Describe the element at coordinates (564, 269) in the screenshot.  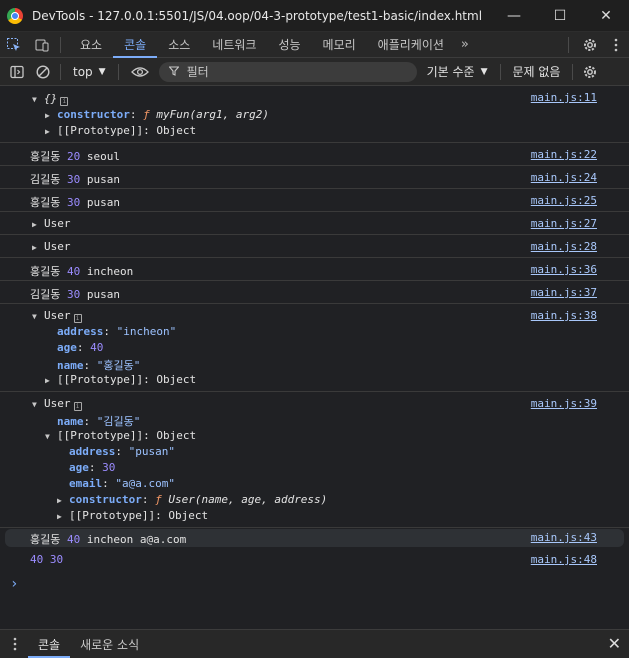
I see `source-link: main.js:36` at that location.